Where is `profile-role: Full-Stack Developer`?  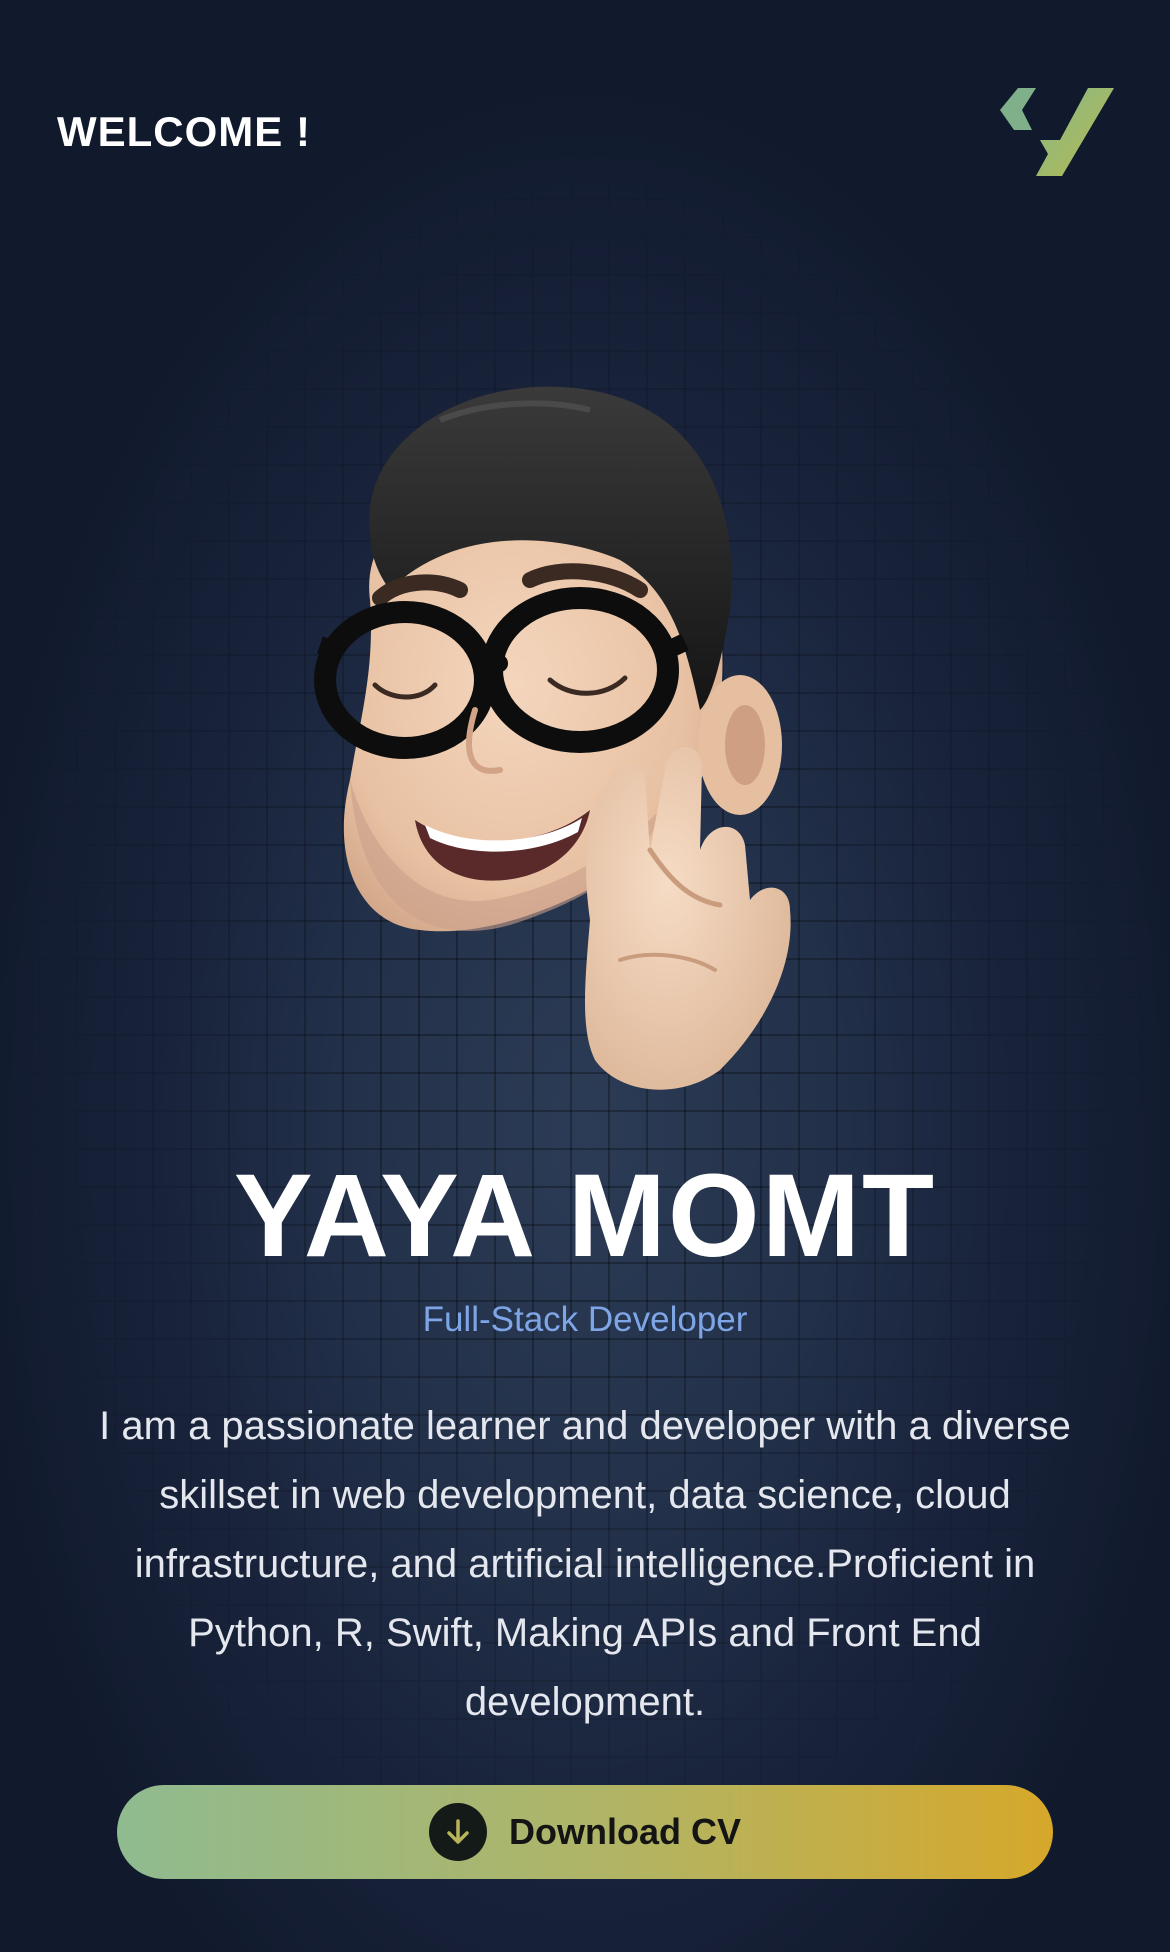
profile-role: Full-Stack Developer is located at coordinates (585, 1319).